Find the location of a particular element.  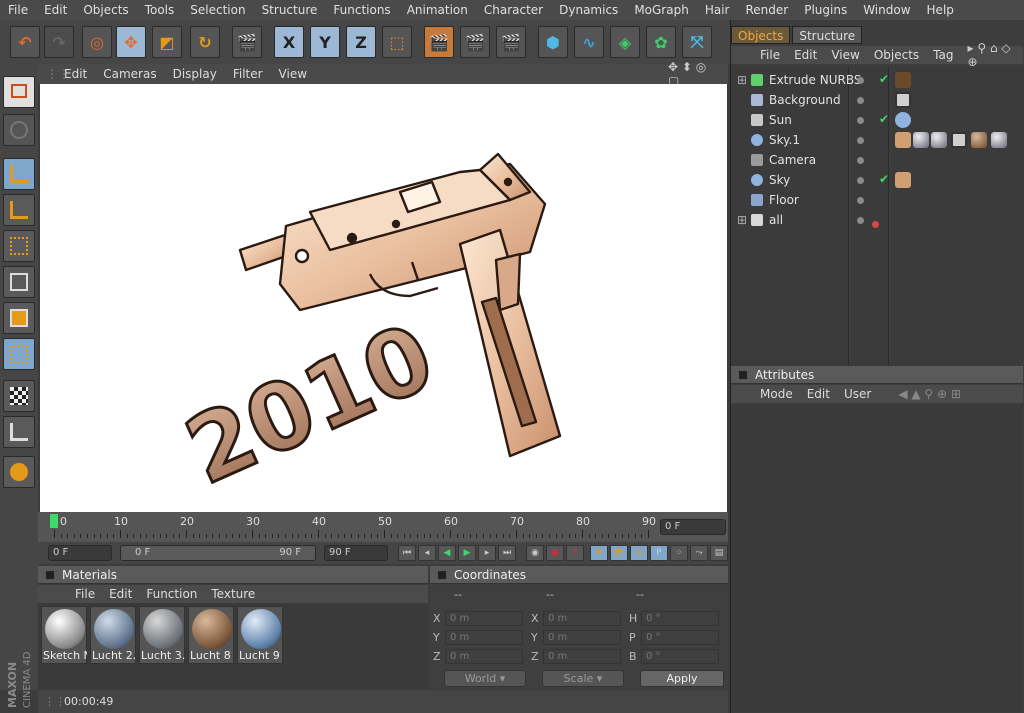

attributes-menu-edit: Edit is located at coordinates (818, 394).